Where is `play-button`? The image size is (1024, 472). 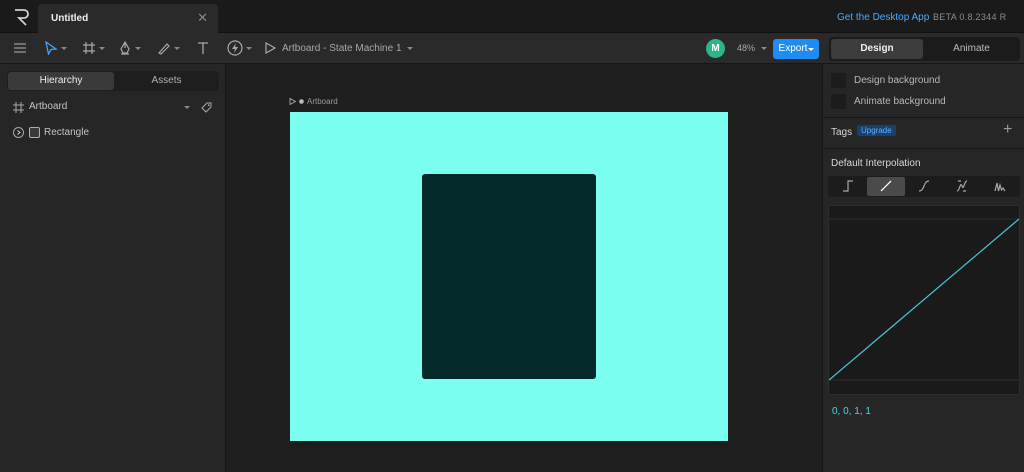 play-button is located at coordinates (270, 48).